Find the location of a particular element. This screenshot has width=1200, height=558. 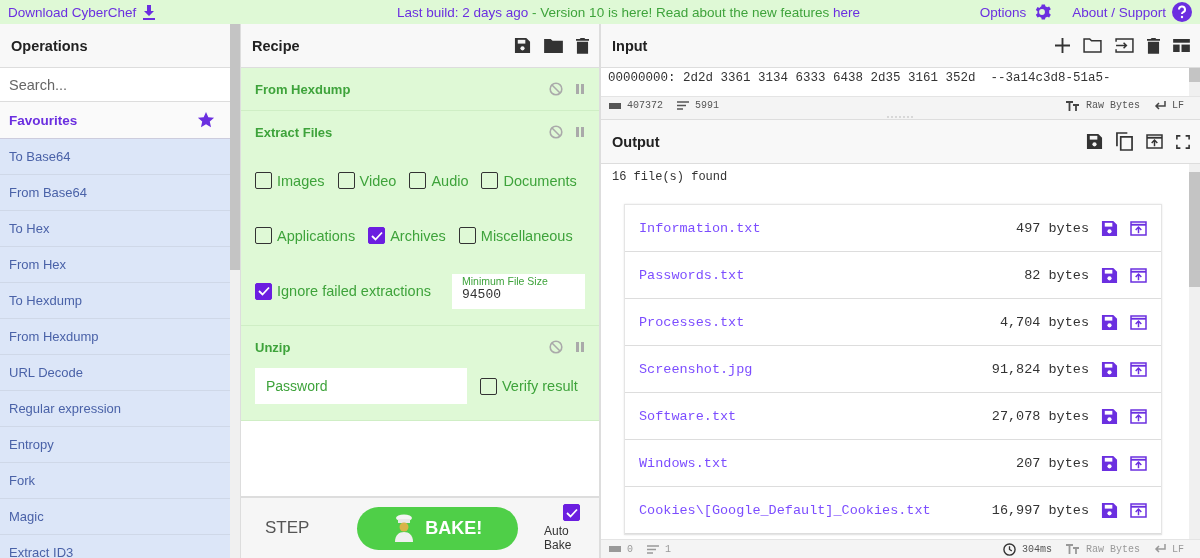

export-icon is located at coordinates (1154, 141).